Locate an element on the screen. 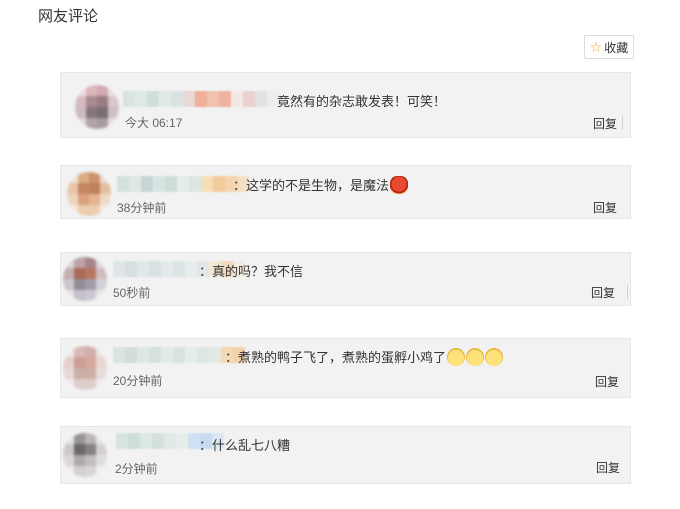 This screenshot has height=509, width=680. comment-text: ：煮熟的鸭子飞了，煮熟的蛋孵小鸡了 is located at coordinates (364, 356).